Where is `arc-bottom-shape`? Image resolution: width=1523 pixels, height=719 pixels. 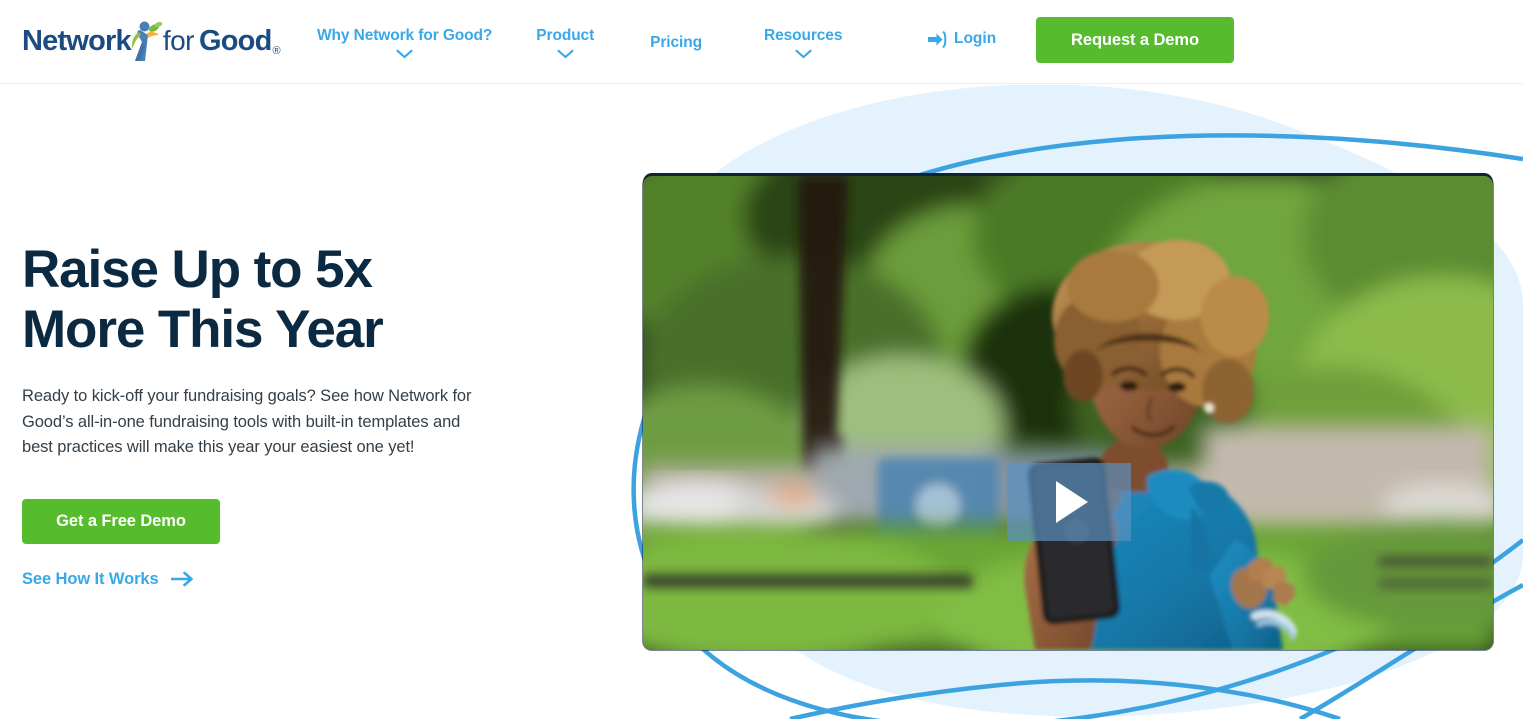 arc-bottom-shape is located at coordinates (1065, 698).